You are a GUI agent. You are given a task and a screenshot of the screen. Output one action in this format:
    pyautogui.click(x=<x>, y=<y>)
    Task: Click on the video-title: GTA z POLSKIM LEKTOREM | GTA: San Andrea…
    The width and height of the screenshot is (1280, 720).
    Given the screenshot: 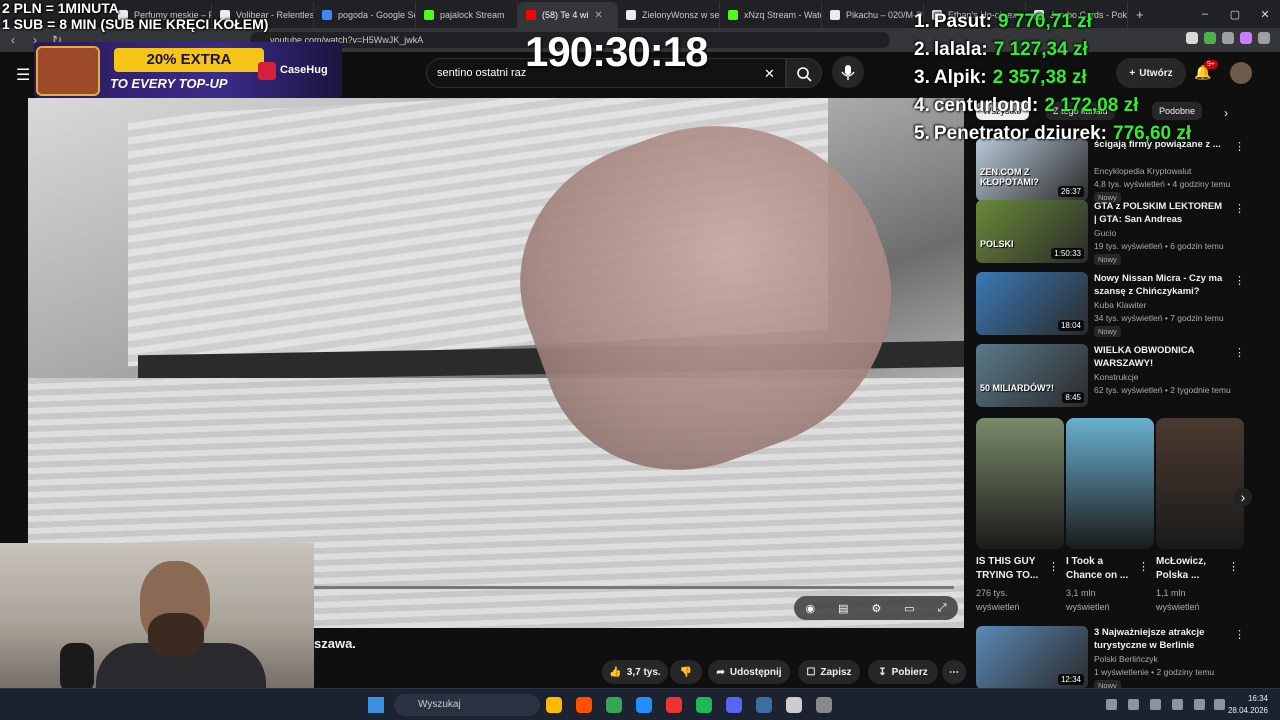 What is the action you would take?
    pyautogui.click(x=1159, y=213)
    